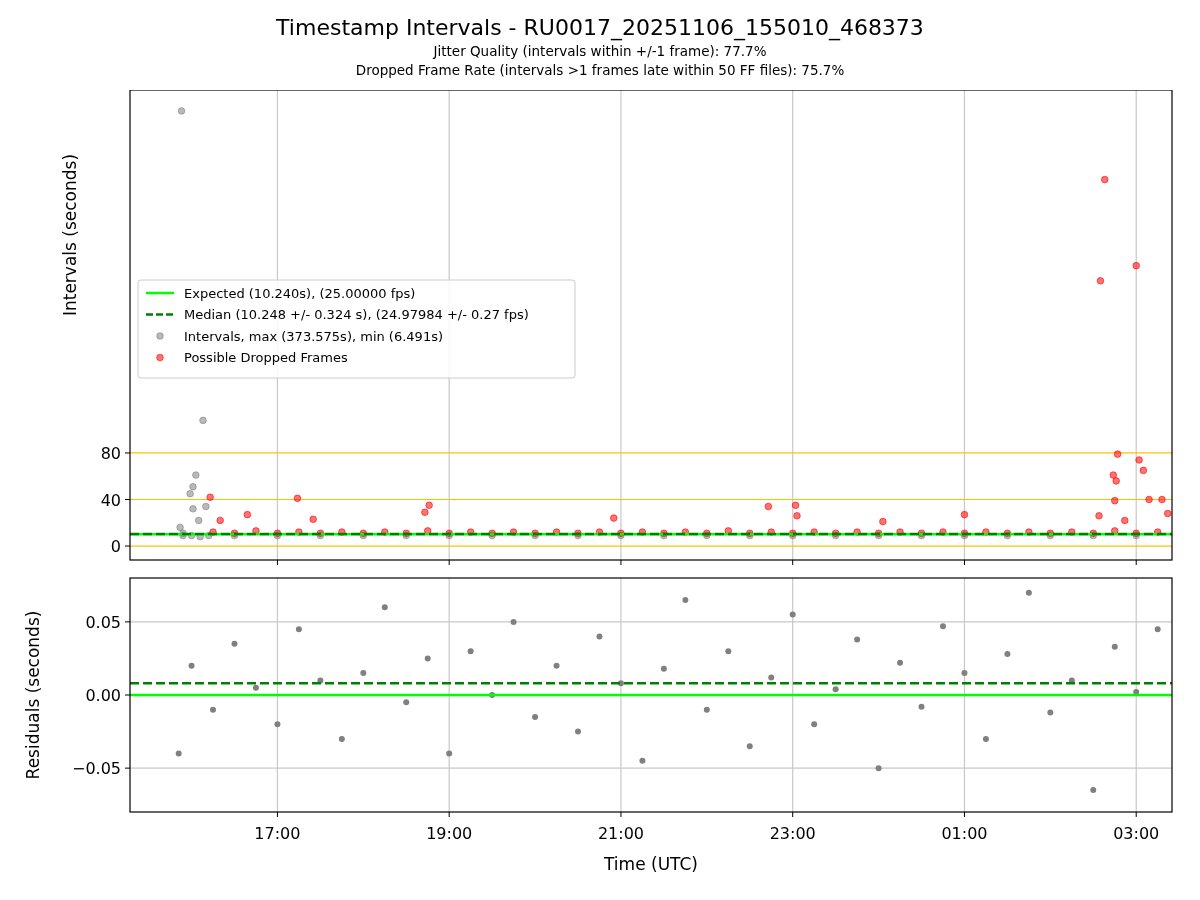 The image size is (1200, 900). Describe the element at coordinates (449, 833) in the screenshot. I see `axis-tick-label: 19:00` at that location.